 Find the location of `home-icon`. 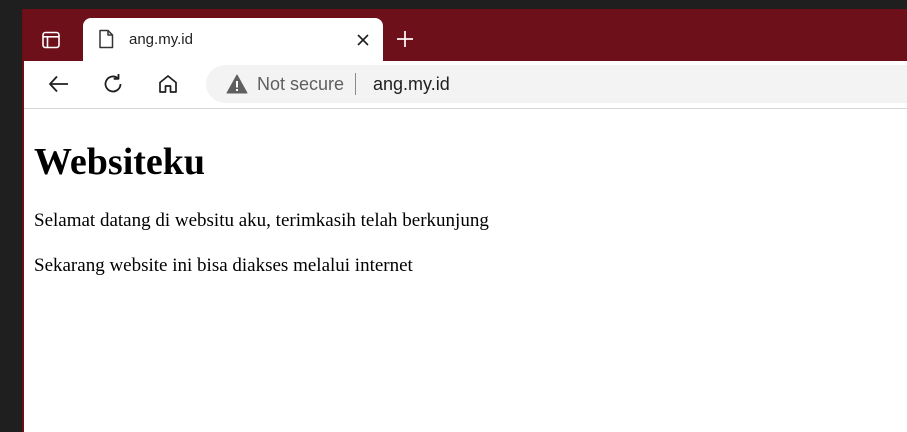

home-icon is located at coordinates (168, 84).